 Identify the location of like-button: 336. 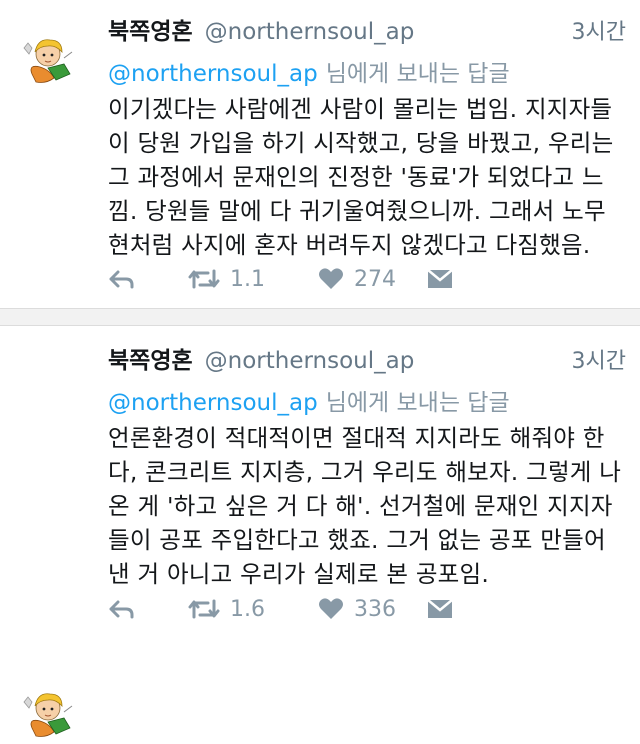
(357, 609).